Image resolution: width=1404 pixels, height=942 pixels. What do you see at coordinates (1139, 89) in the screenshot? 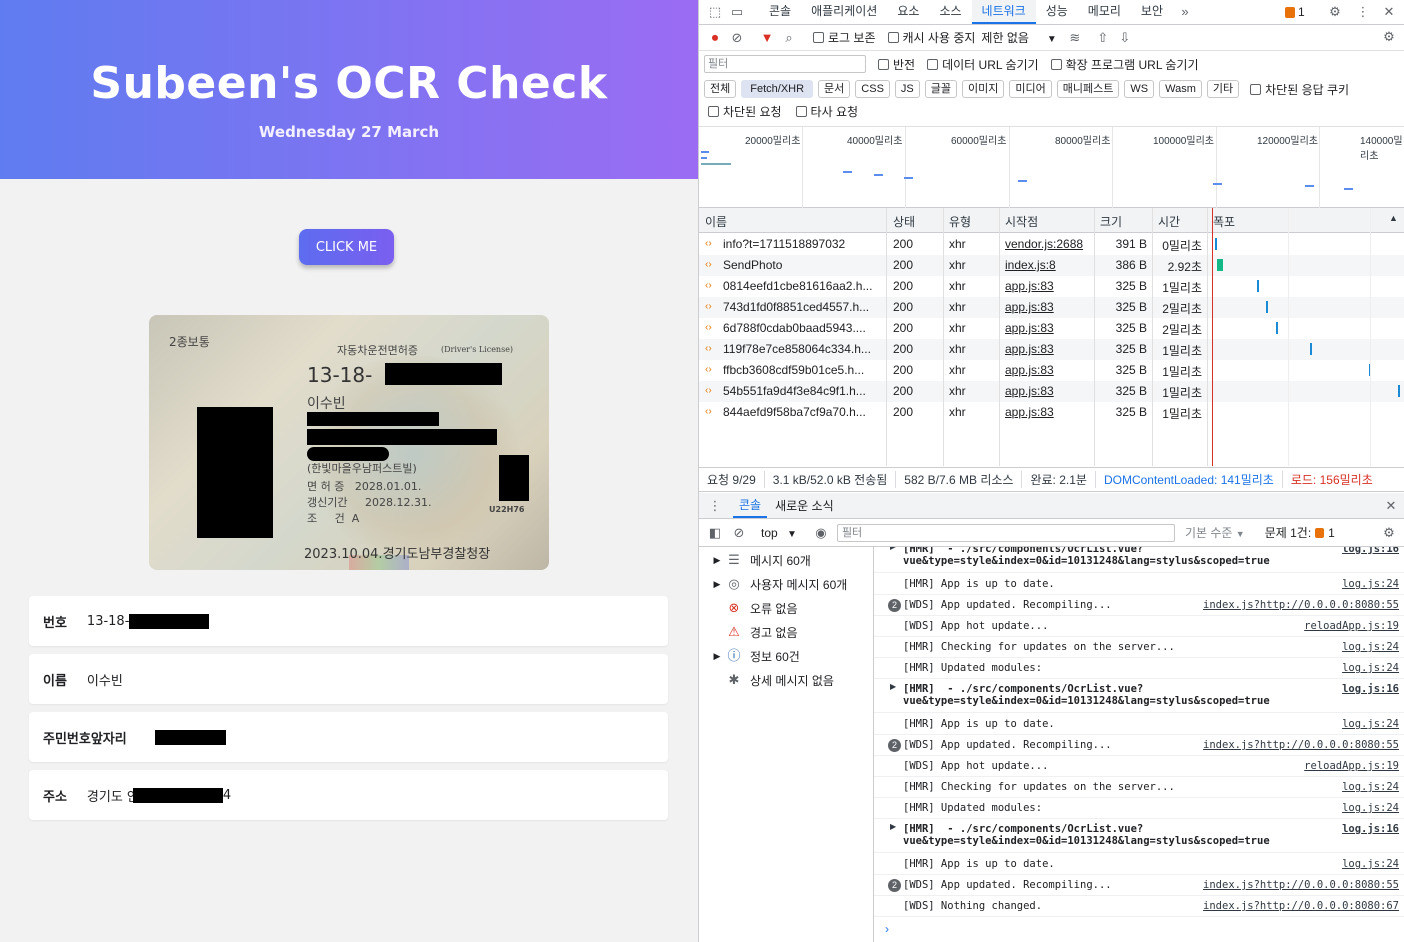
I see `type-ws-button: WS` at bounding box center [1139, 89].